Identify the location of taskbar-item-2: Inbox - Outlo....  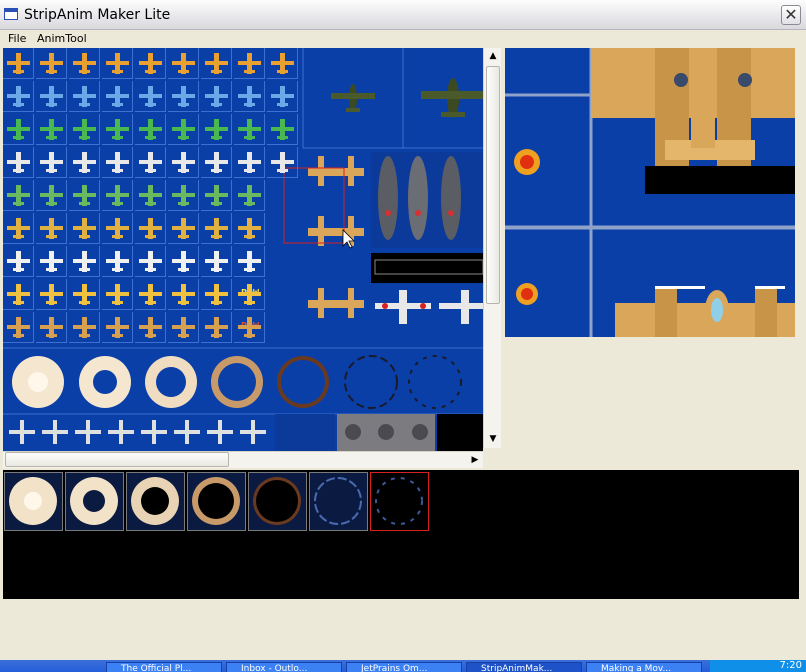
(284, 667).